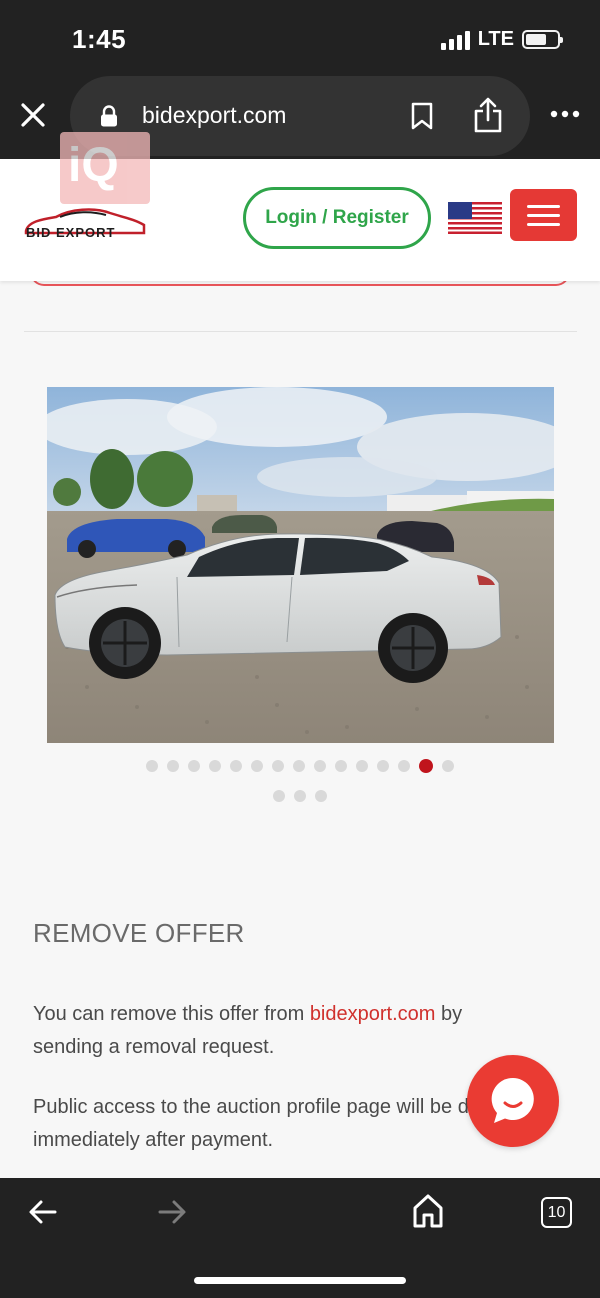 Image resolution: width=600 pixels, height=1298 pixels. Describe the element at coordinates (43, 1212) in the screenshot. I see `back-arrow-icon` at that location.